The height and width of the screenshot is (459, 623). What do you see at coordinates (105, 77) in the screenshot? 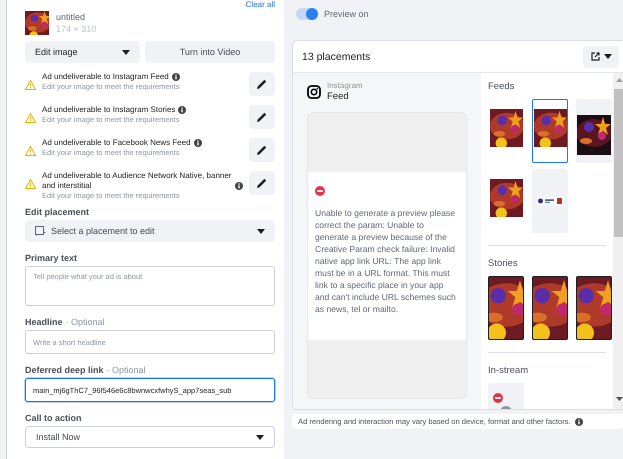
I see `warning-title: Ad undeliverable to Instagram Feed` at bounding box center [105, 77].